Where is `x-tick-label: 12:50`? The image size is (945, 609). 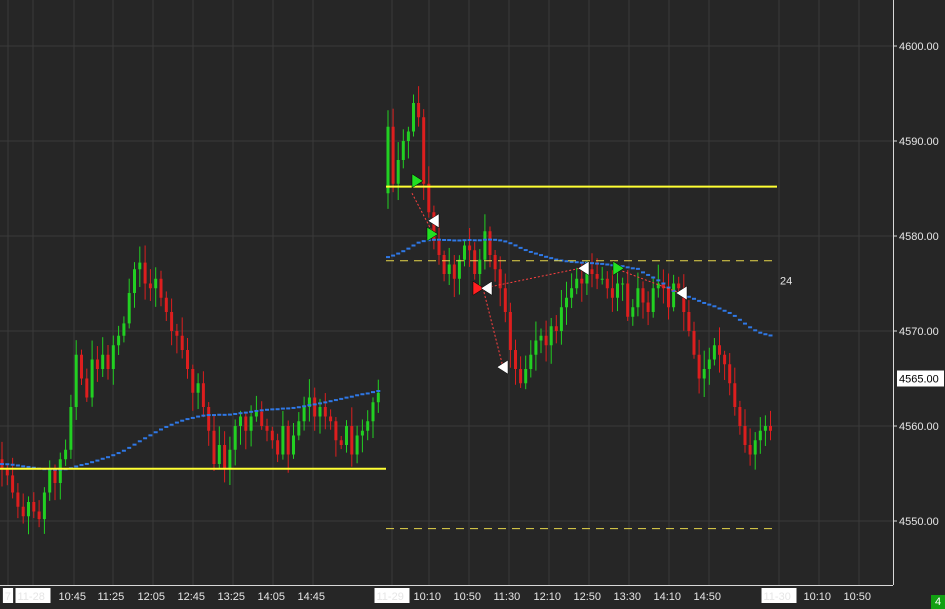 x-tick-label: 12:50 is located at coordinates (588, 597).